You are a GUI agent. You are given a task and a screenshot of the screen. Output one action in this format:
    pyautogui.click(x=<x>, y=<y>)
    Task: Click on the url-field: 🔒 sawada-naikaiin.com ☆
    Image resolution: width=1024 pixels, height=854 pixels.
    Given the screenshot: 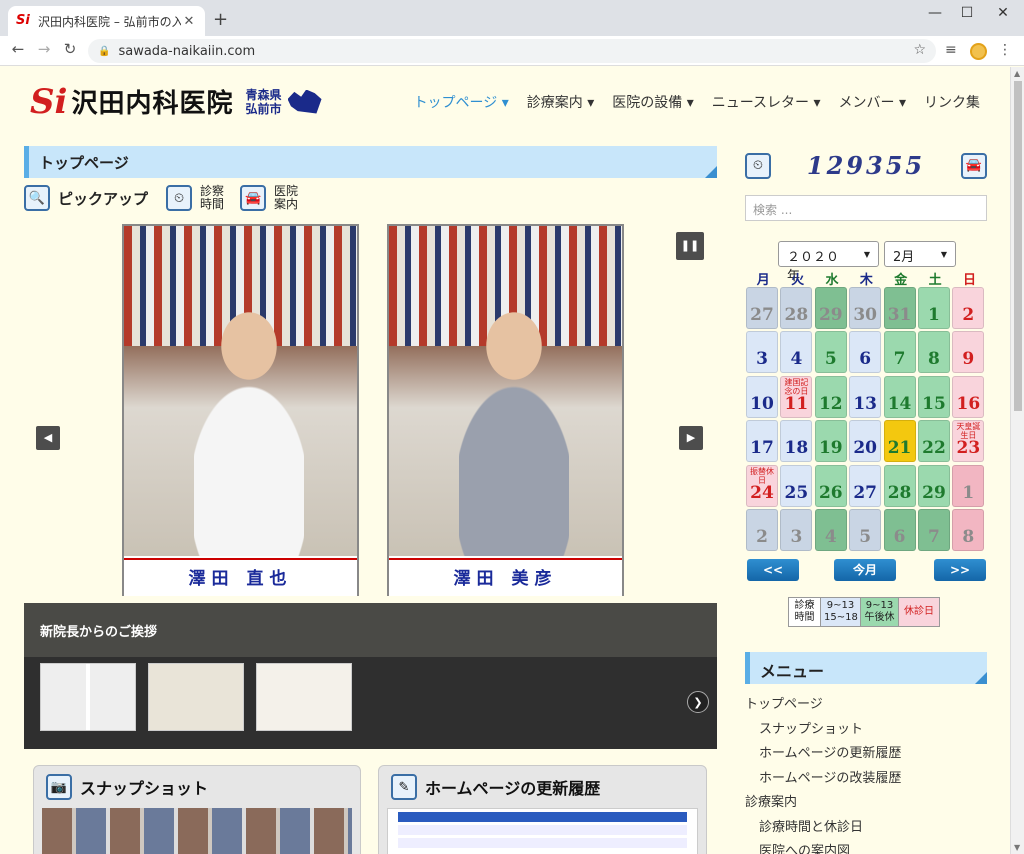 What is the action you would take?
    pyautogui.click(x=512, y=51)
    